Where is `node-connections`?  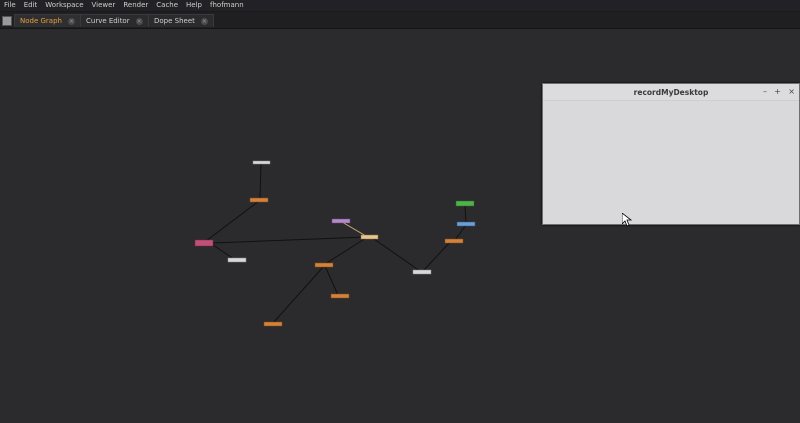 node-connections is located at coordinates (336, 243).